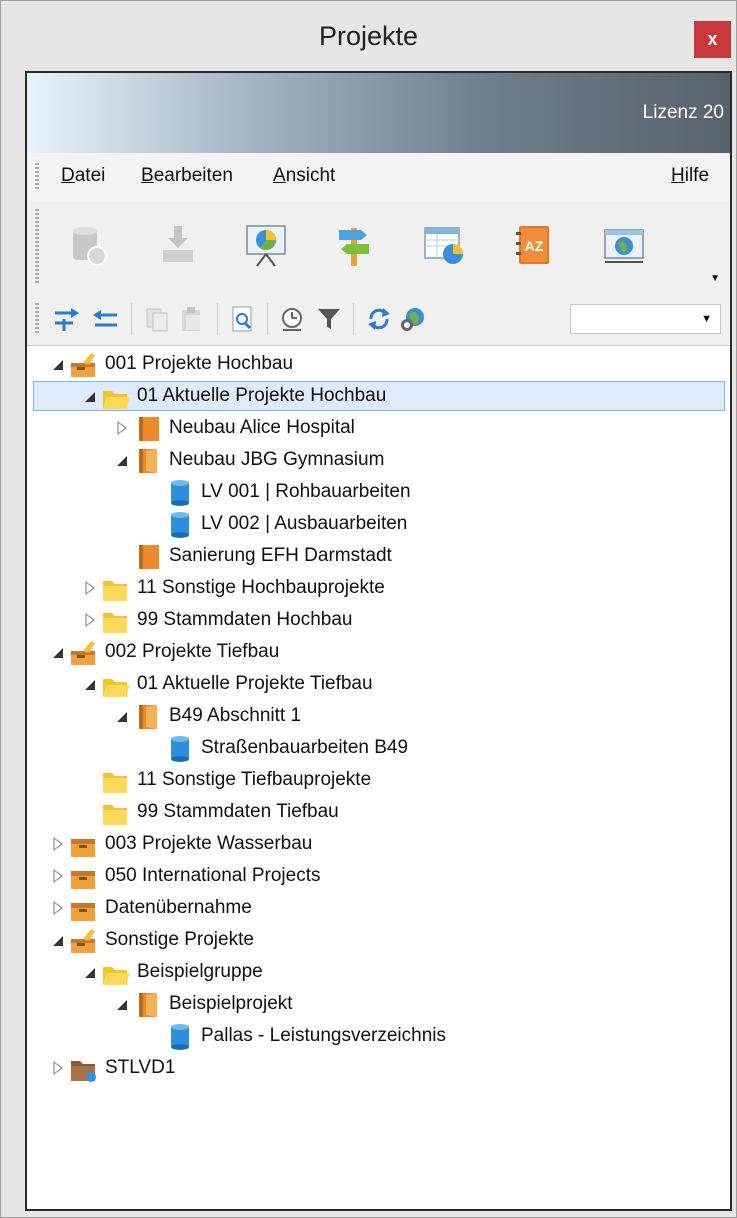  I want to click on svg-text: AZ, so click(534, 246).